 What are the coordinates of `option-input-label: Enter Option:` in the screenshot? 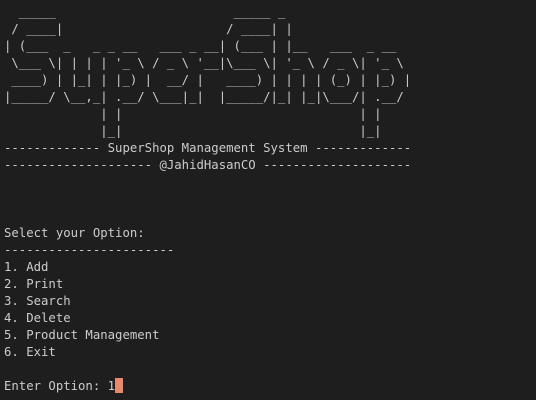 It's located at (56, 386).